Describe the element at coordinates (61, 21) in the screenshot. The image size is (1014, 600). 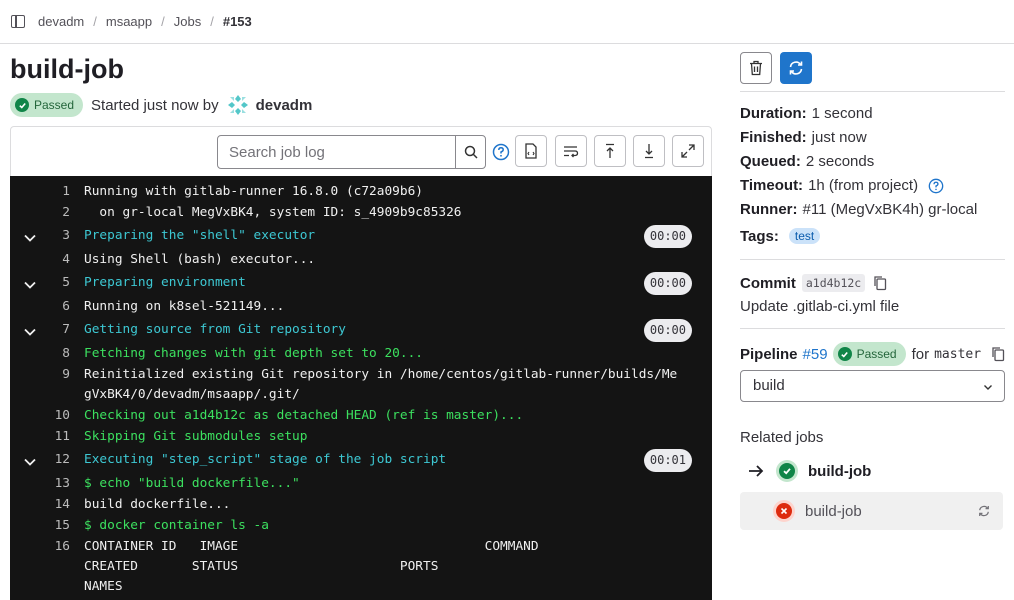
I see `breadcrumb-item-group: devadm` at that location.